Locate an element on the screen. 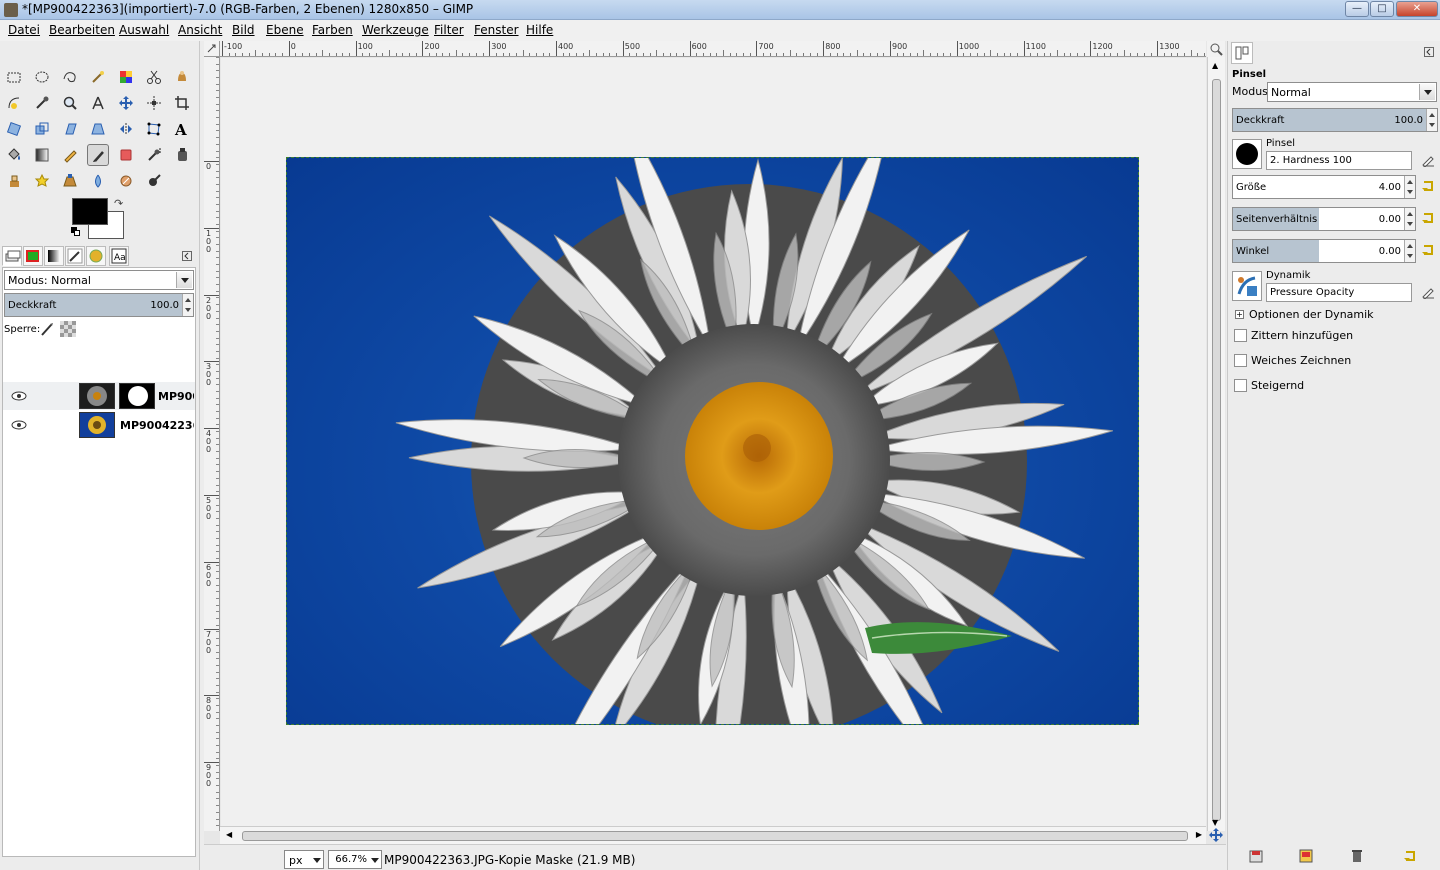 The image size is (1440, 870). color-picker-icon is located at coordinates (42, 103).